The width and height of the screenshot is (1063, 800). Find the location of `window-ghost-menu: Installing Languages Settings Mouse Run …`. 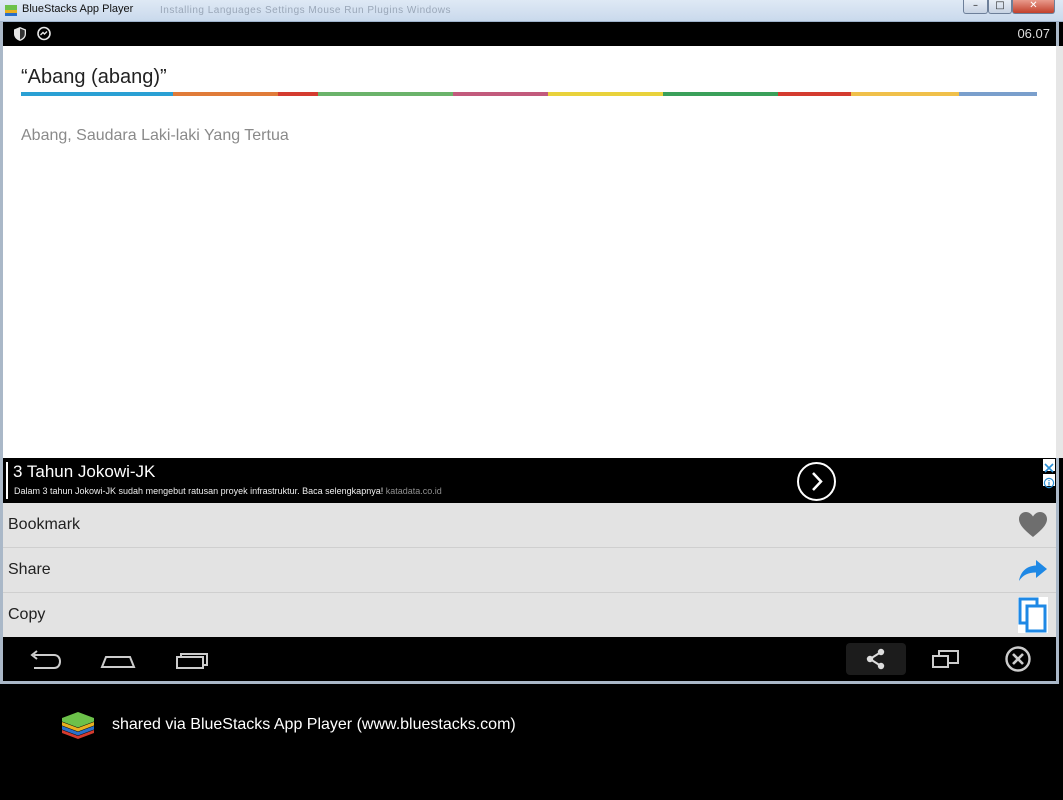

window-ghost-menu: Installing Languages Settings Mouse Run … is located at coordinates (305, 10).